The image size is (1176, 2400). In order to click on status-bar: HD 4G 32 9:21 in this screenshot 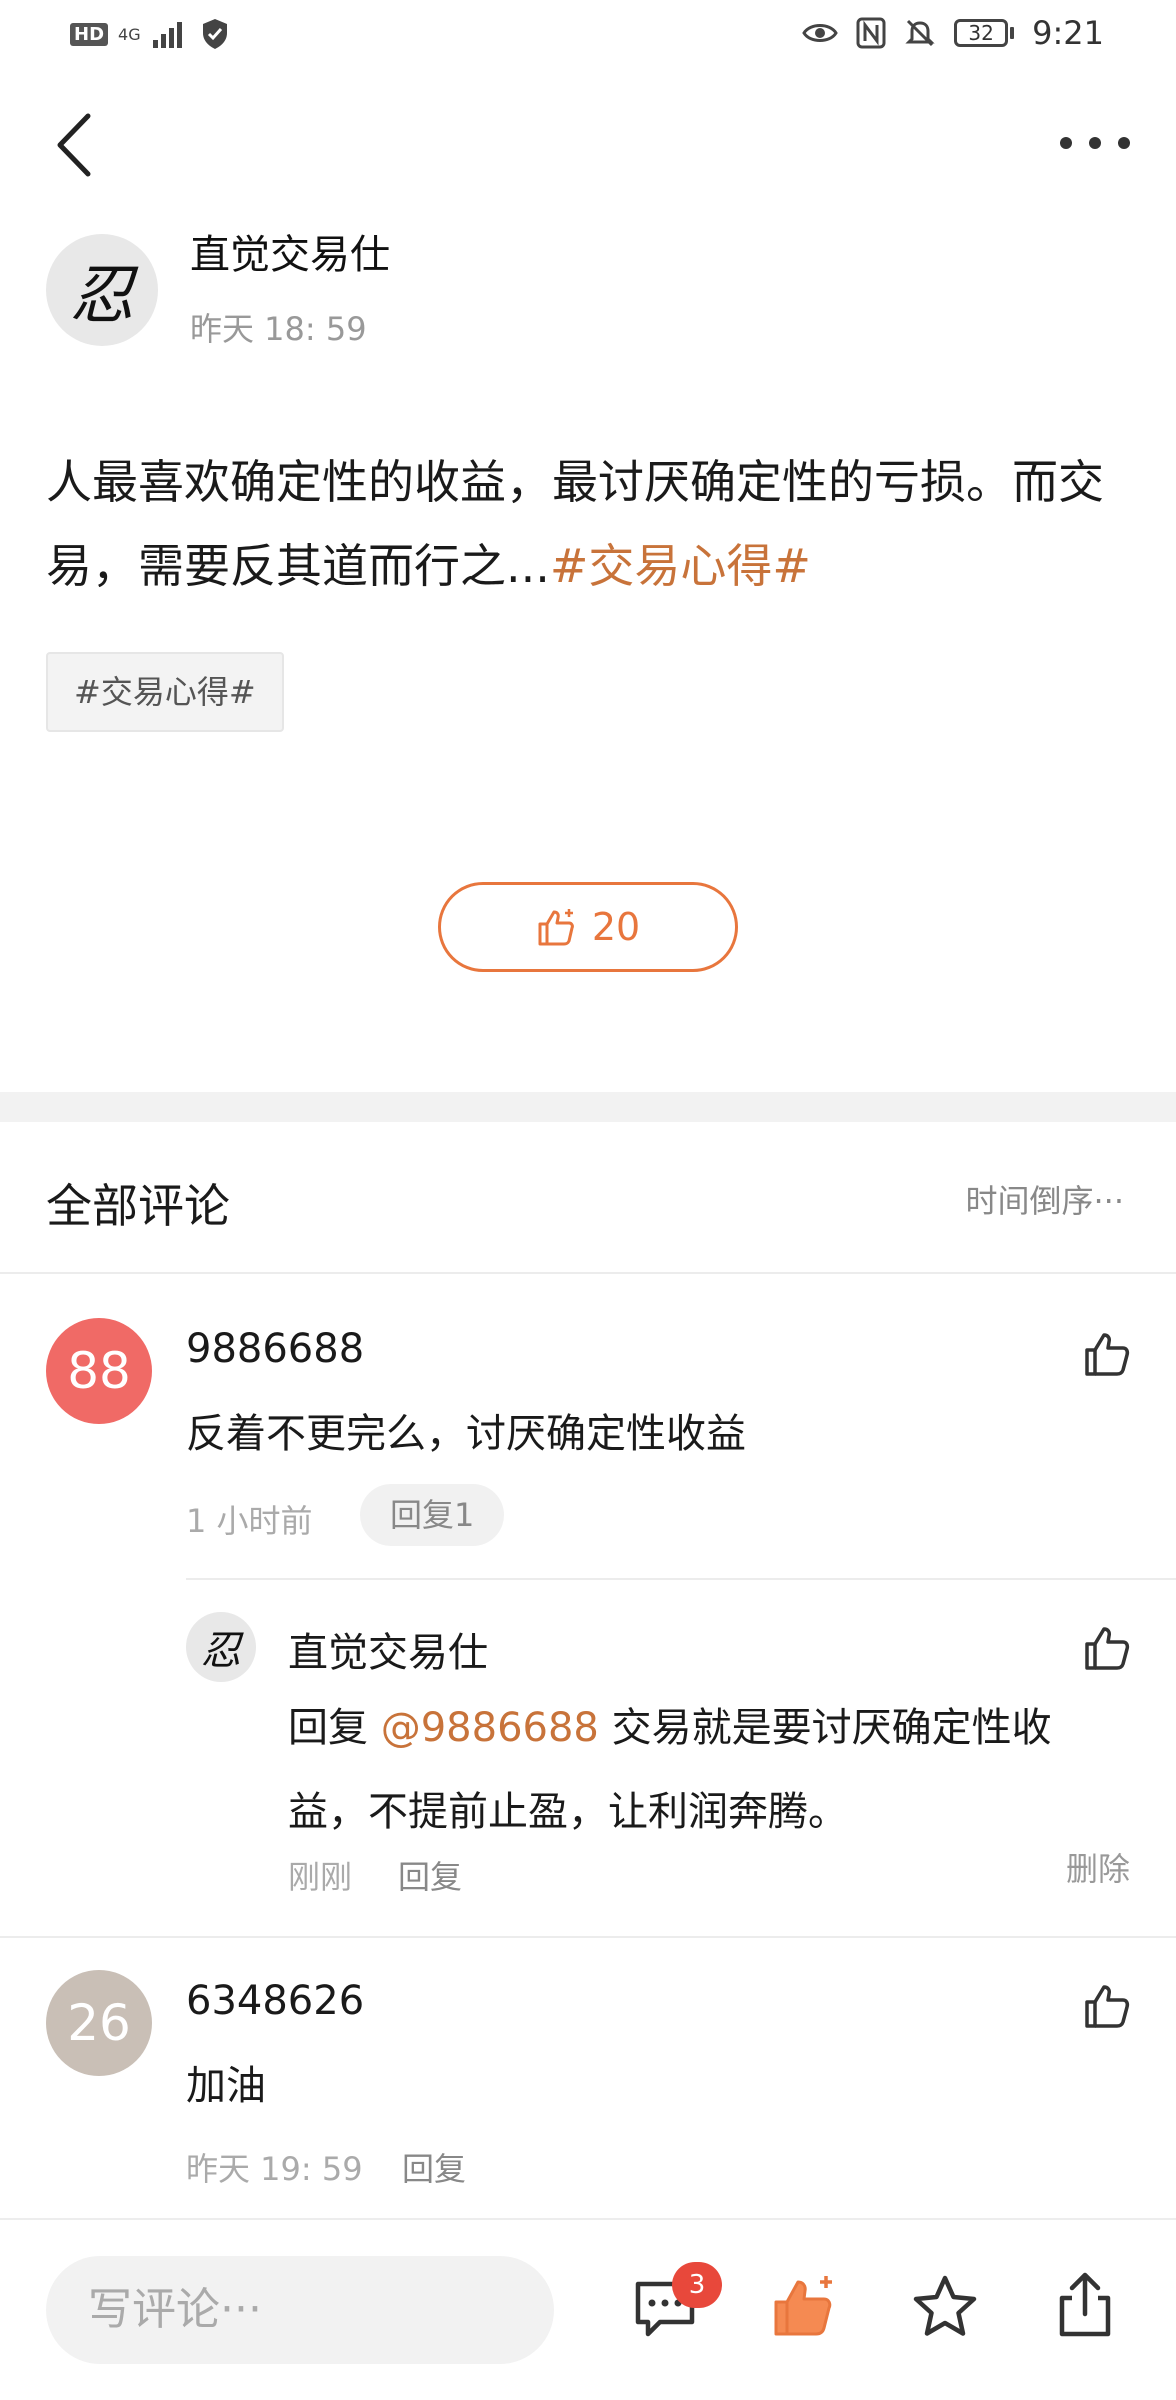, I will do `click(588, 36)`.